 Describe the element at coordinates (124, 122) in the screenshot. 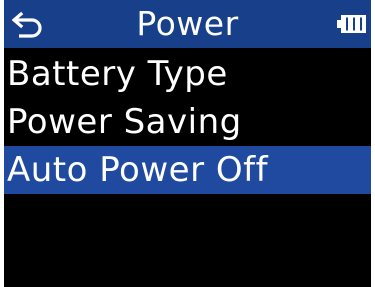

I see `menu-item-label: Power Saving` at that location.